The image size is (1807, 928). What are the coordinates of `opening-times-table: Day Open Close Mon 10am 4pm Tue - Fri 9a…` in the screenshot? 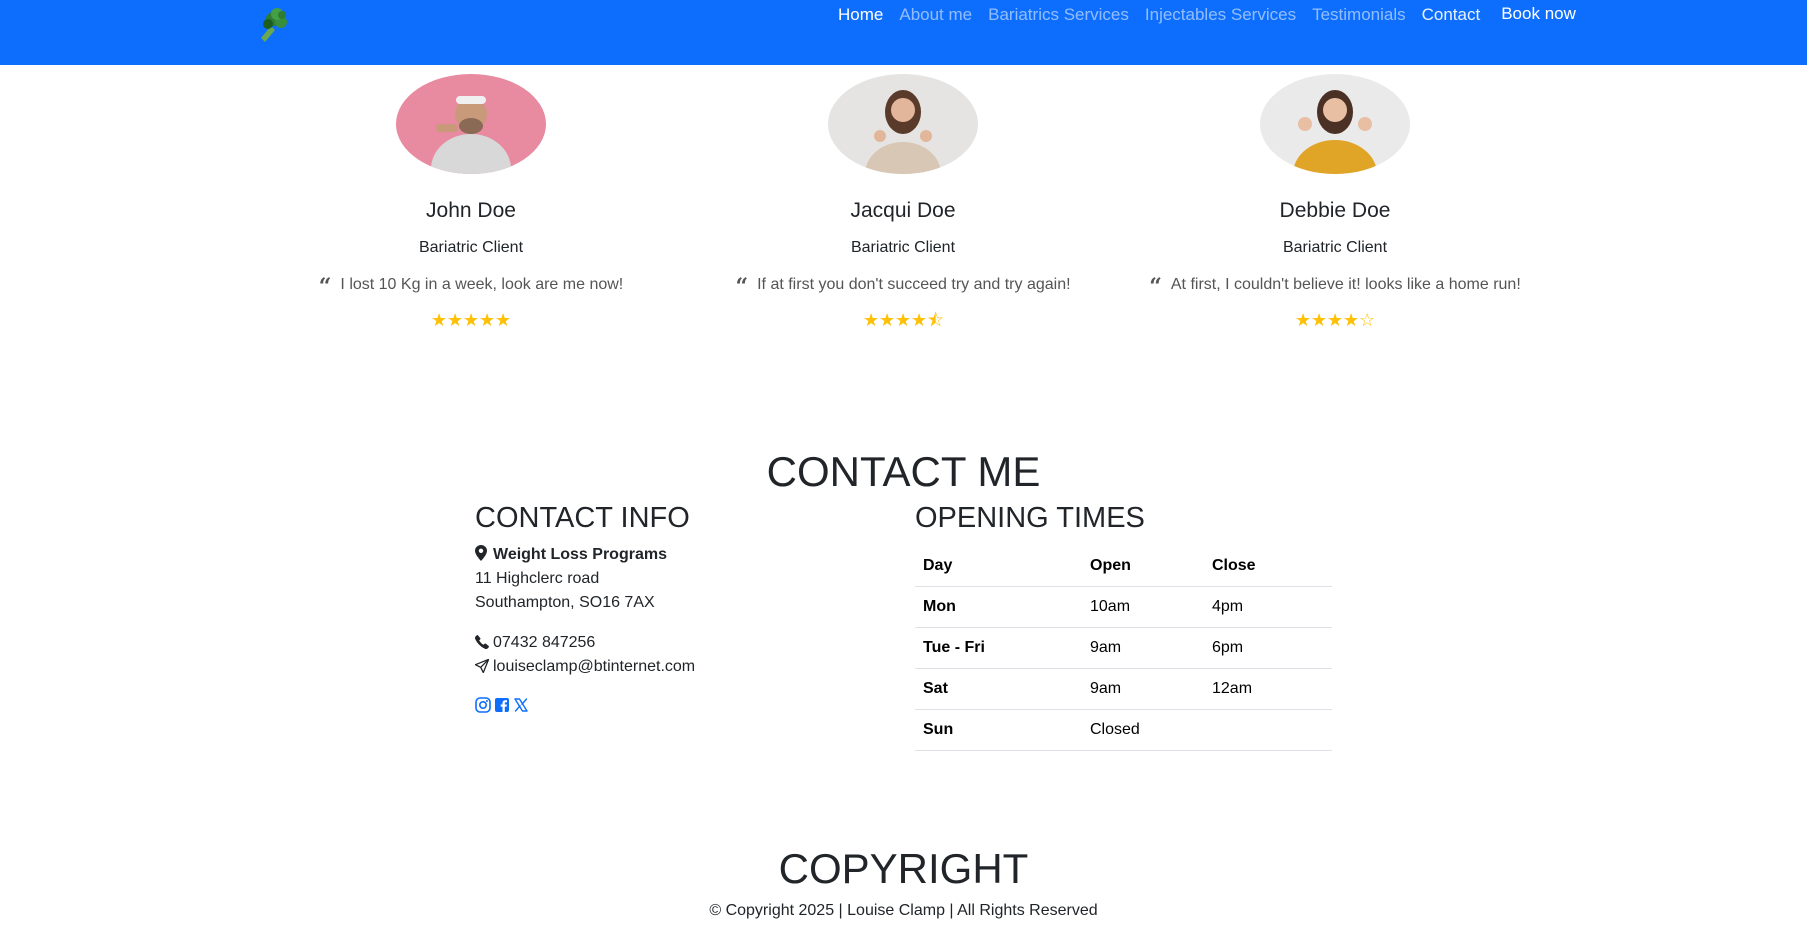 It's located at (1123, 648).